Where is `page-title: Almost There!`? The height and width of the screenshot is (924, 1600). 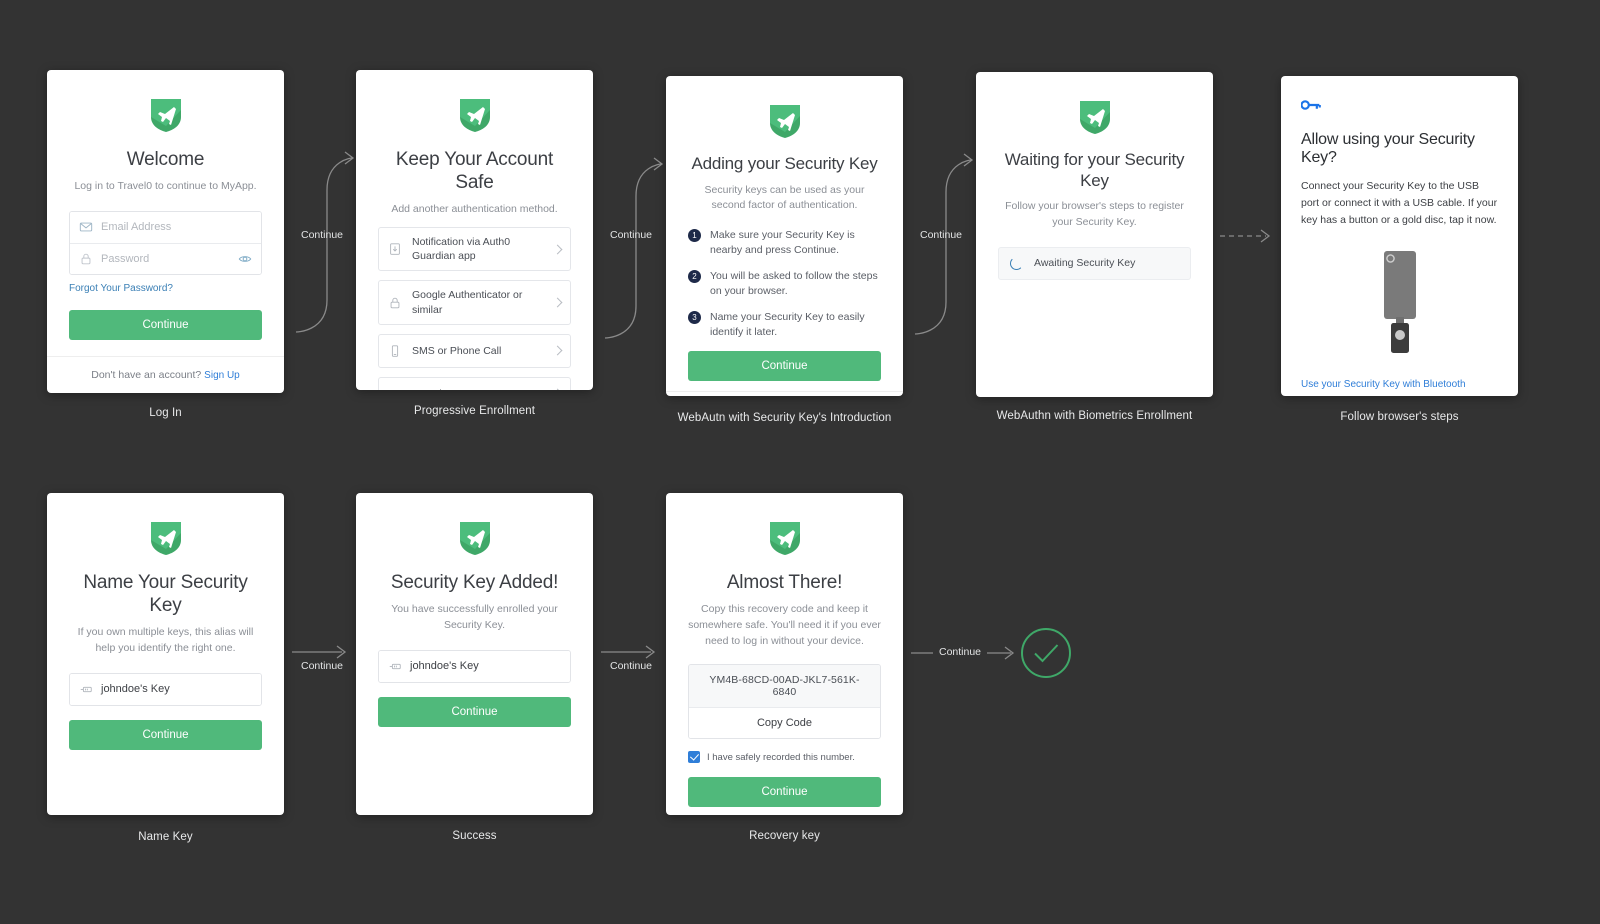
page-title: Almost There! is located at coordinates (784, 582).